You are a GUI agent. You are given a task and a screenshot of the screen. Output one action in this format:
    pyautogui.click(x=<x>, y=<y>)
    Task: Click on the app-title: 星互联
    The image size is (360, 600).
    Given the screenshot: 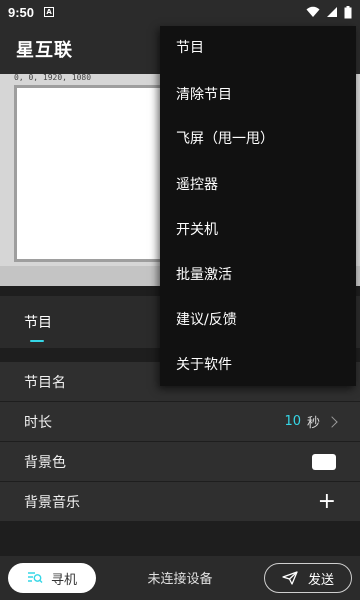 What is the action you would take?
    pyautogui.click(x=44, y=50)
    